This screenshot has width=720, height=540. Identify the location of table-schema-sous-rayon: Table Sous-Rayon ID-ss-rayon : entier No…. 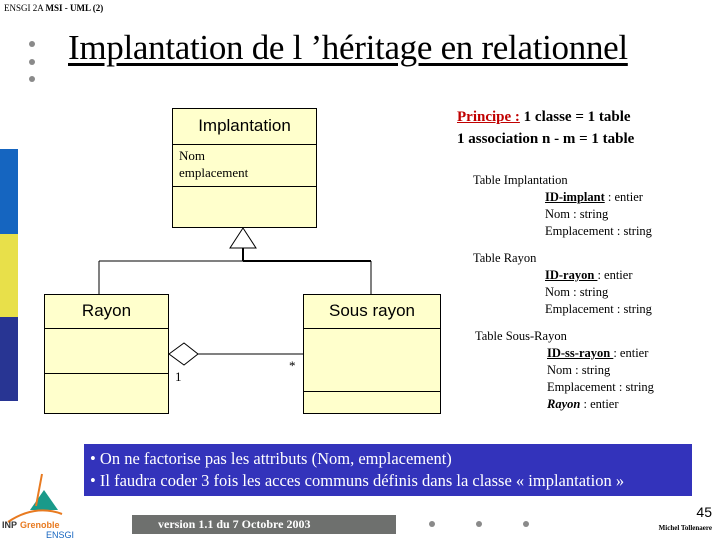
(564, 370).